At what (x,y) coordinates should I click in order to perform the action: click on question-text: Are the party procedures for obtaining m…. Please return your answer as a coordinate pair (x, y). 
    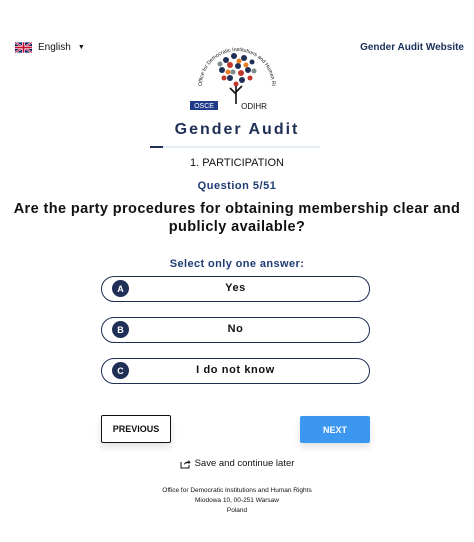
    Looking at the image, I should click on (237, 218).